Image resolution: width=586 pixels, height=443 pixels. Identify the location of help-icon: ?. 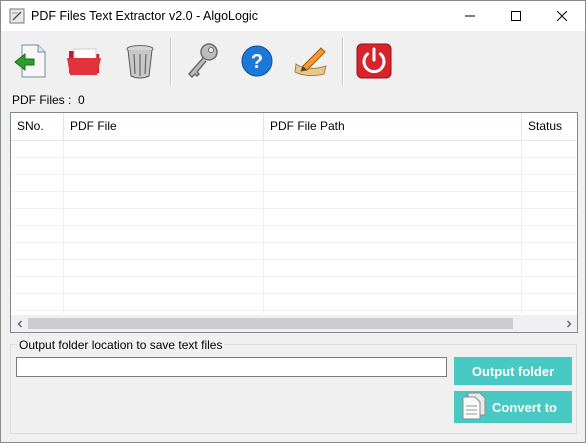
(257, 61).